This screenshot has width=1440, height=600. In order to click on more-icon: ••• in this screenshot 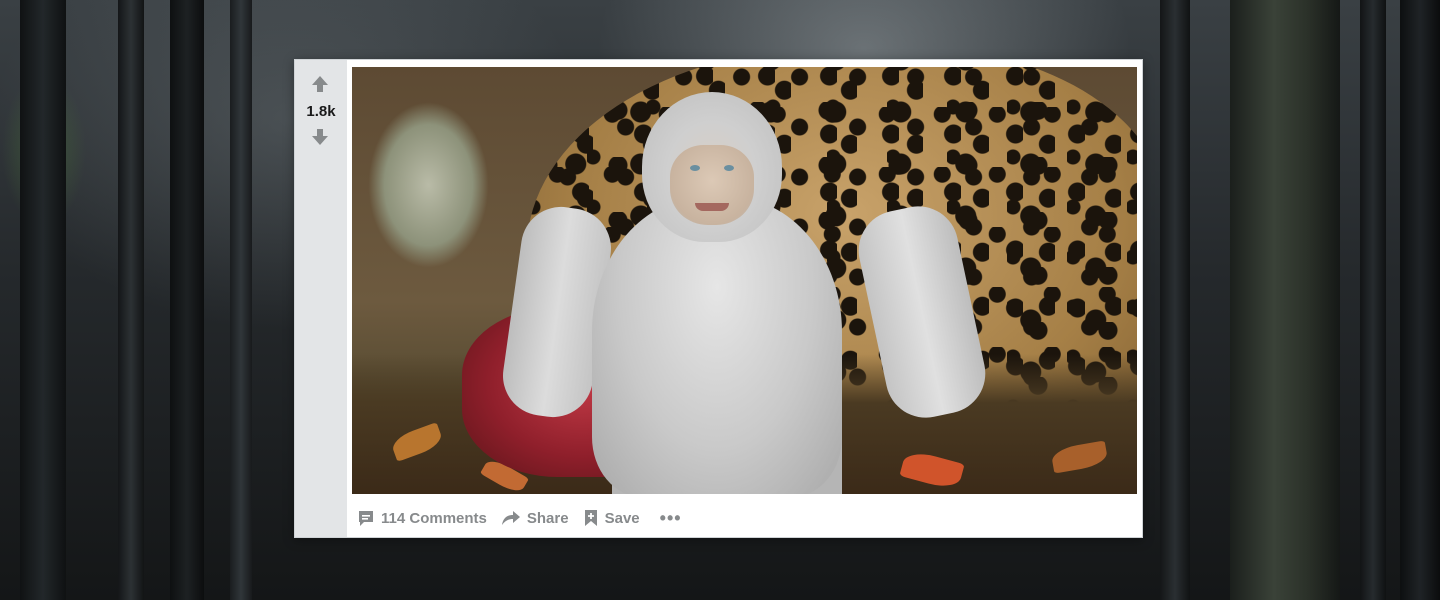, I will do `click(670, 517)`.